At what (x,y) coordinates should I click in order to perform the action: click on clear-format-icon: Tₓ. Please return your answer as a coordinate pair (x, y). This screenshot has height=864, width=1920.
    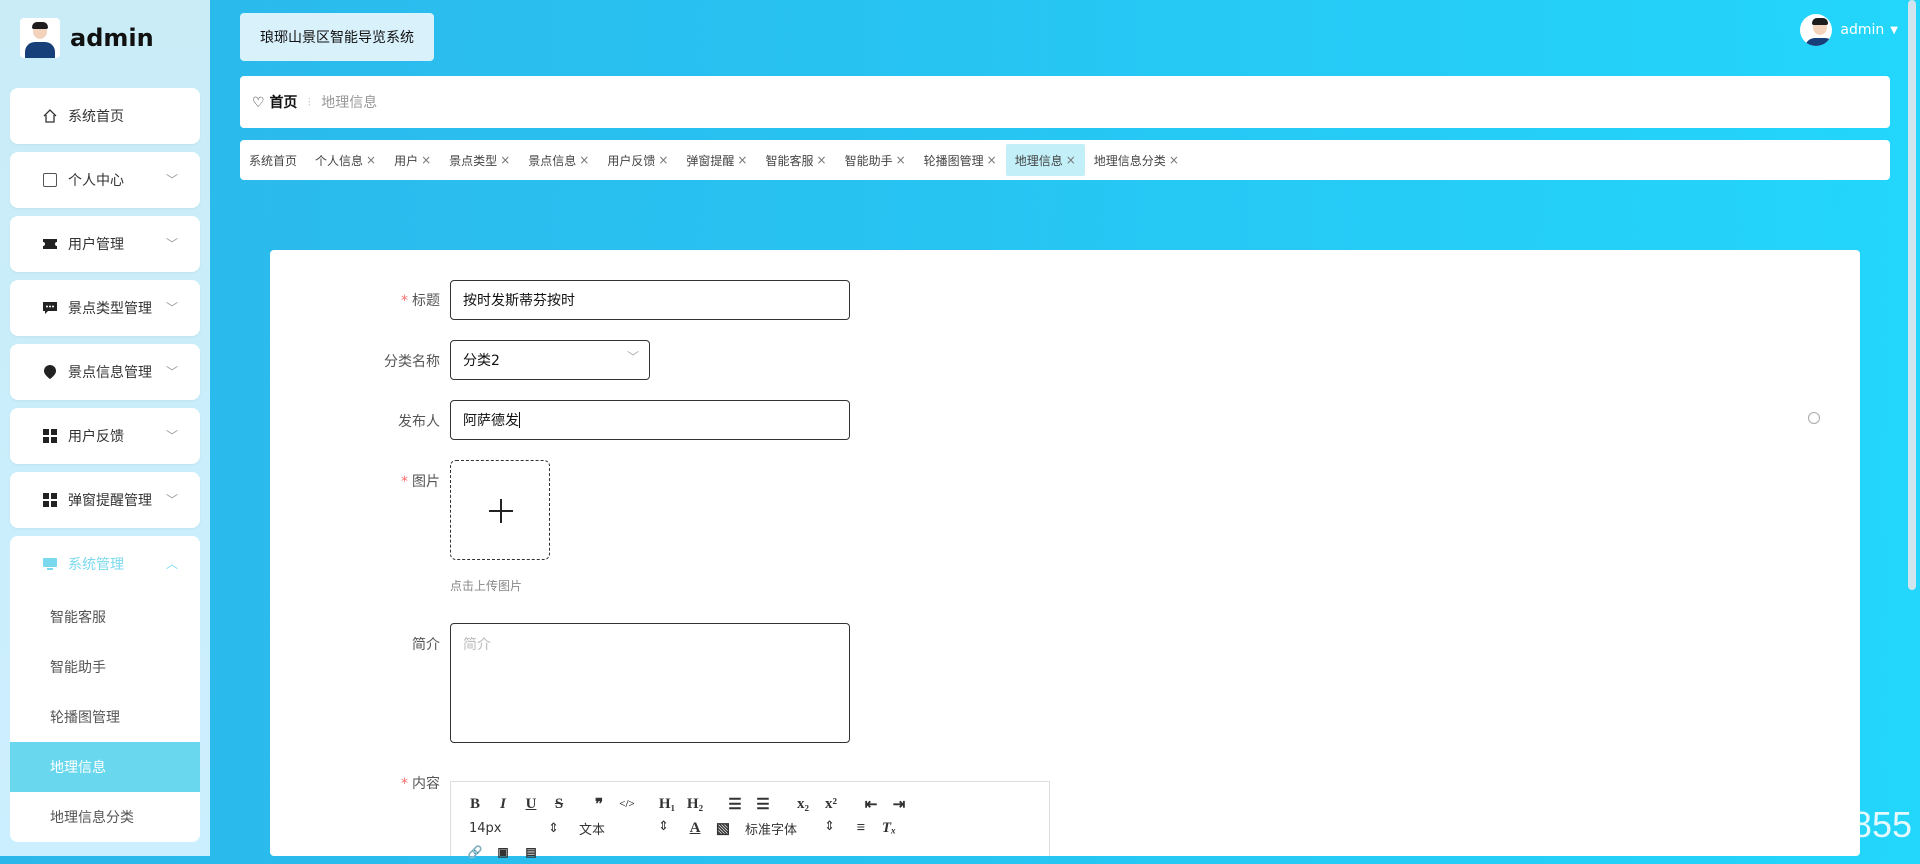
    Looking at the image, I should click on (889, 828).